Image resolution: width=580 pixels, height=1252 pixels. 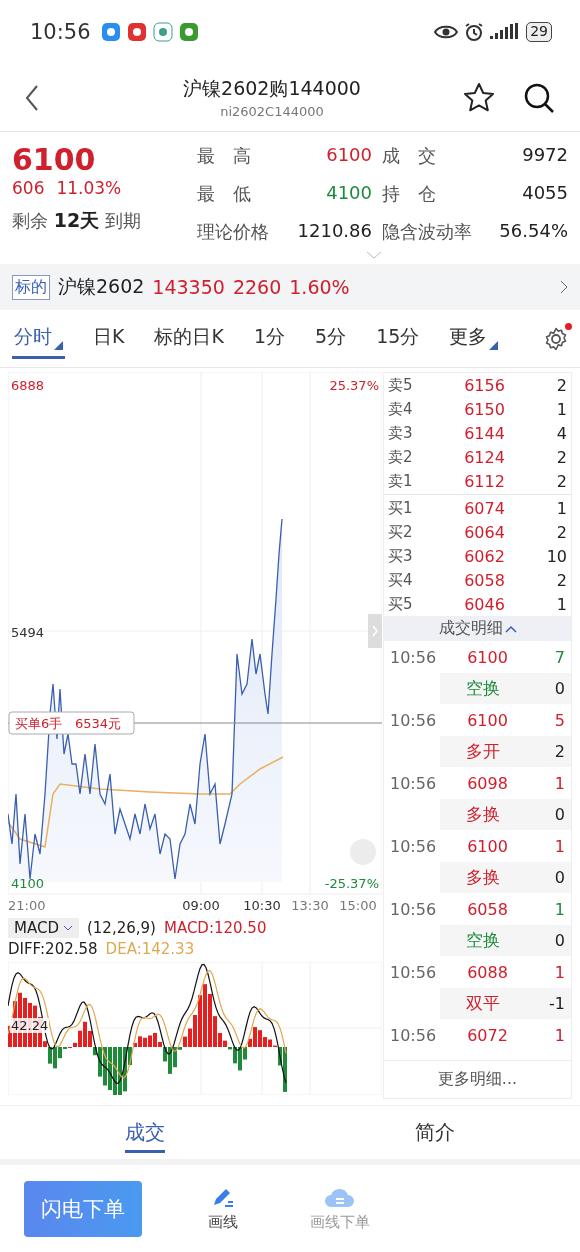 What do you see at coordinates (334, 231) in the screenshot?
I see `stat-value: 1210.86` at bounding box center [334, 231].